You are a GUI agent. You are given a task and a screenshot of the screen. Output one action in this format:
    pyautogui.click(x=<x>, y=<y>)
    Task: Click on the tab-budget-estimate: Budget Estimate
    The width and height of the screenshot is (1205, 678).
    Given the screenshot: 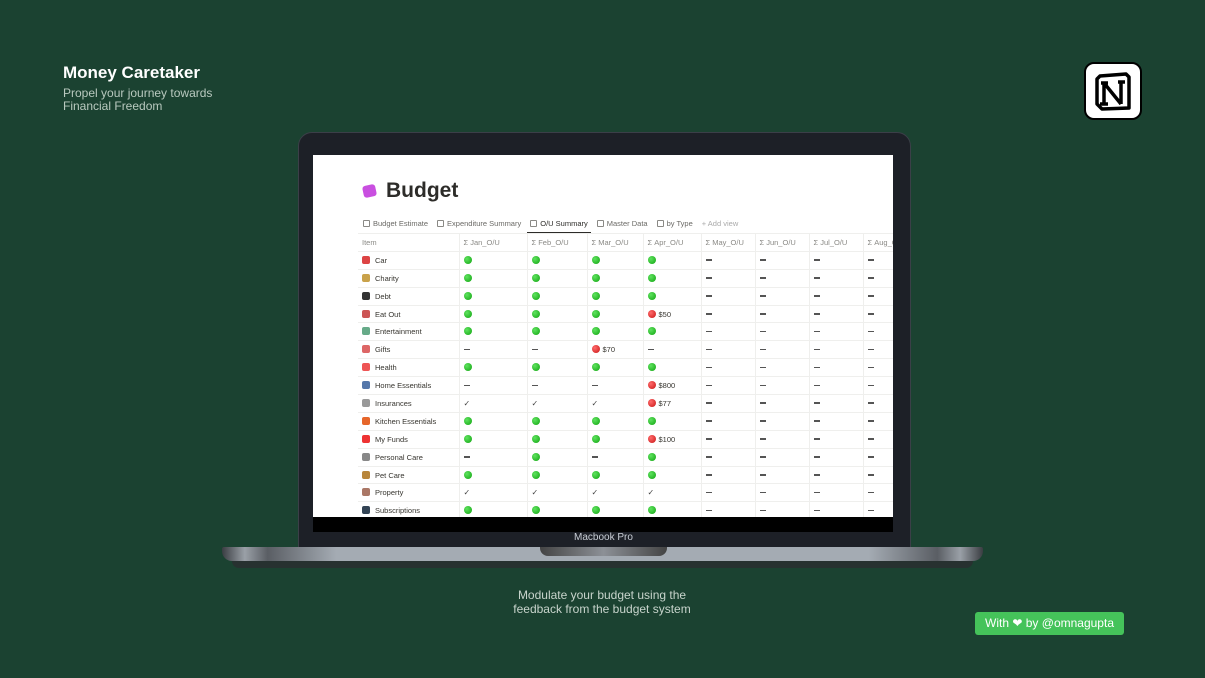 What is the action you would take?
    pyautogui.click(x=395, y=223)
    